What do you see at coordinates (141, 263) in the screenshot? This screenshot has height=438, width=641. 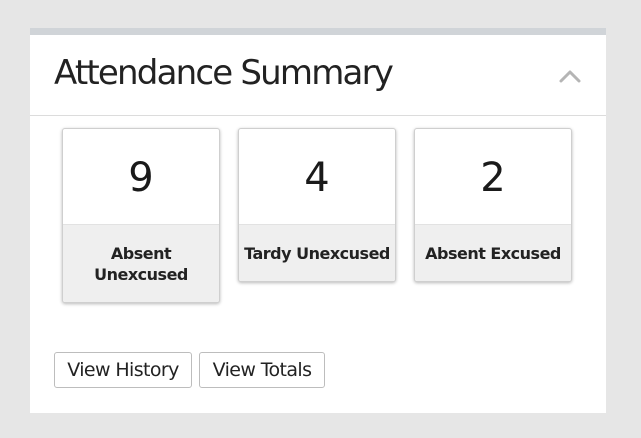 I see `absent-unexcused-label: Absent Unexcused` at bounding box center [141, 263].